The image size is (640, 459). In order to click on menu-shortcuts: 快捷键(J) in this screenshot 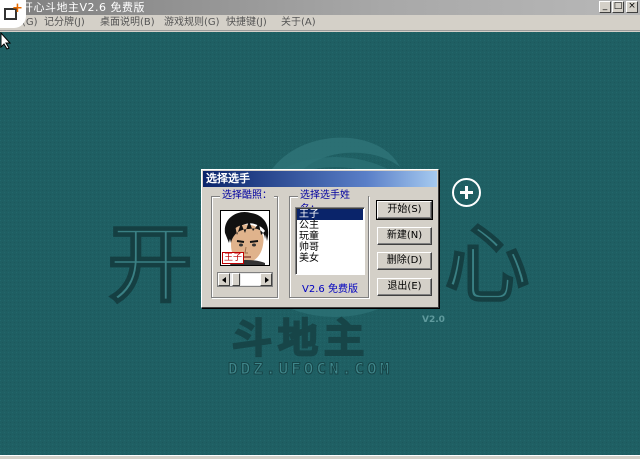, I will do `click(246, 22)`.